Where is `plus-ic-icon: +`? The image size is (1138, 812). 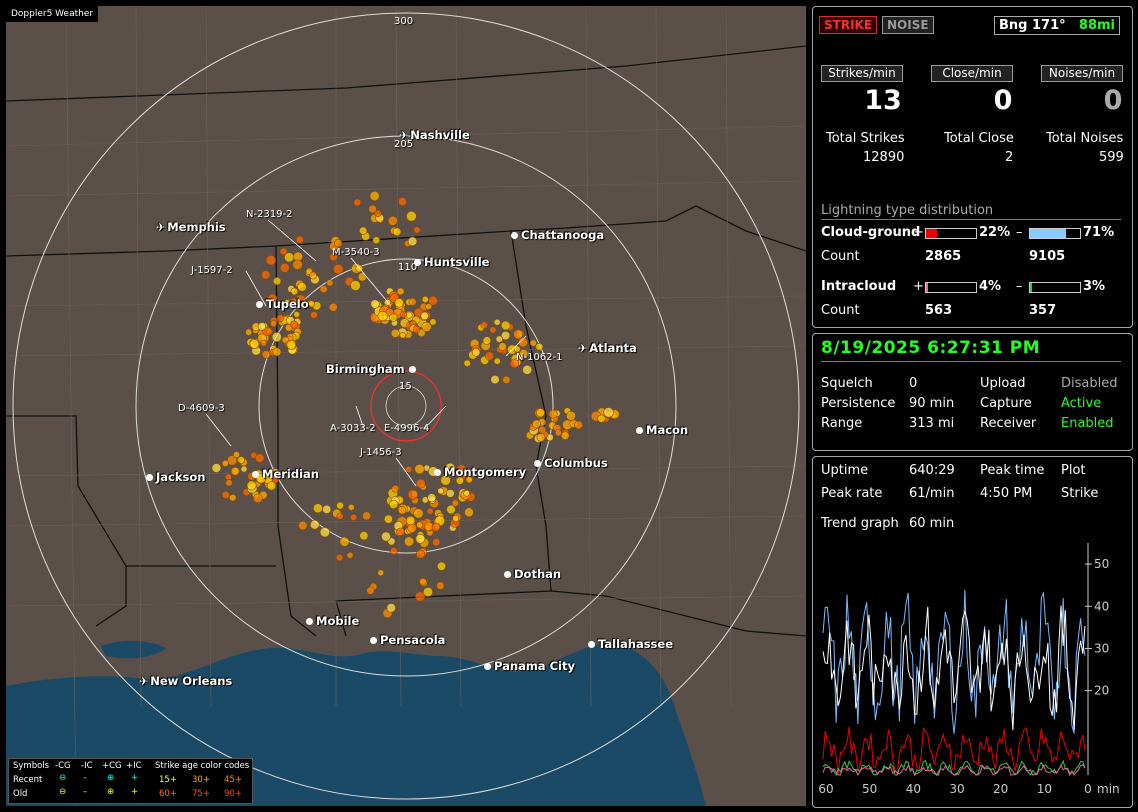
plus-ic-icon: + is located at coordinates (135, 792).